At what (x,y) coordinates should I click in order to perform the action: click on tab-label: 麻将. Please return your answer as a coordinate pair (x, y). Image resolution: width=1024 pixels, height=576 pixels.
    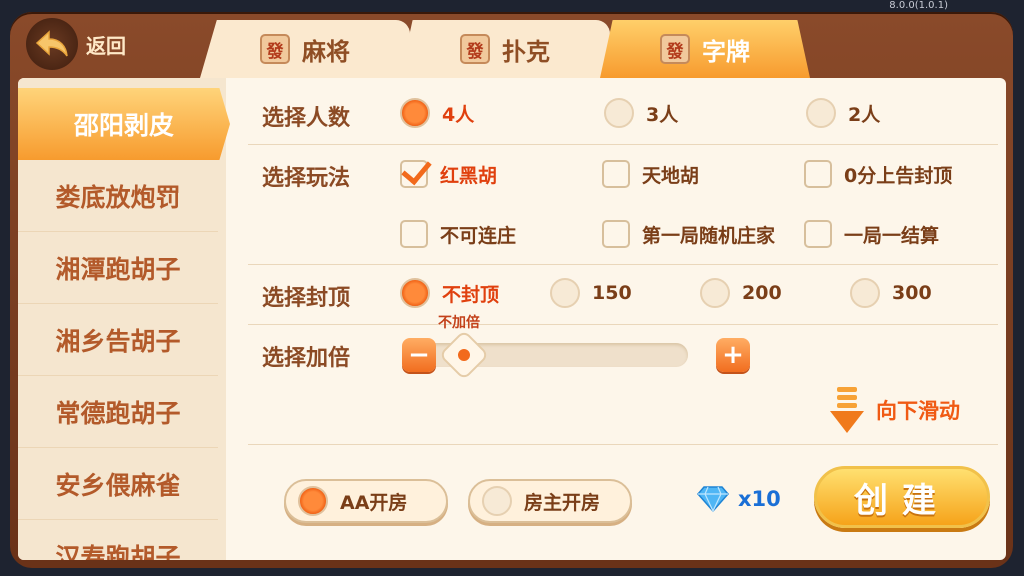
    Looking at the image, I should click on (326, 51).